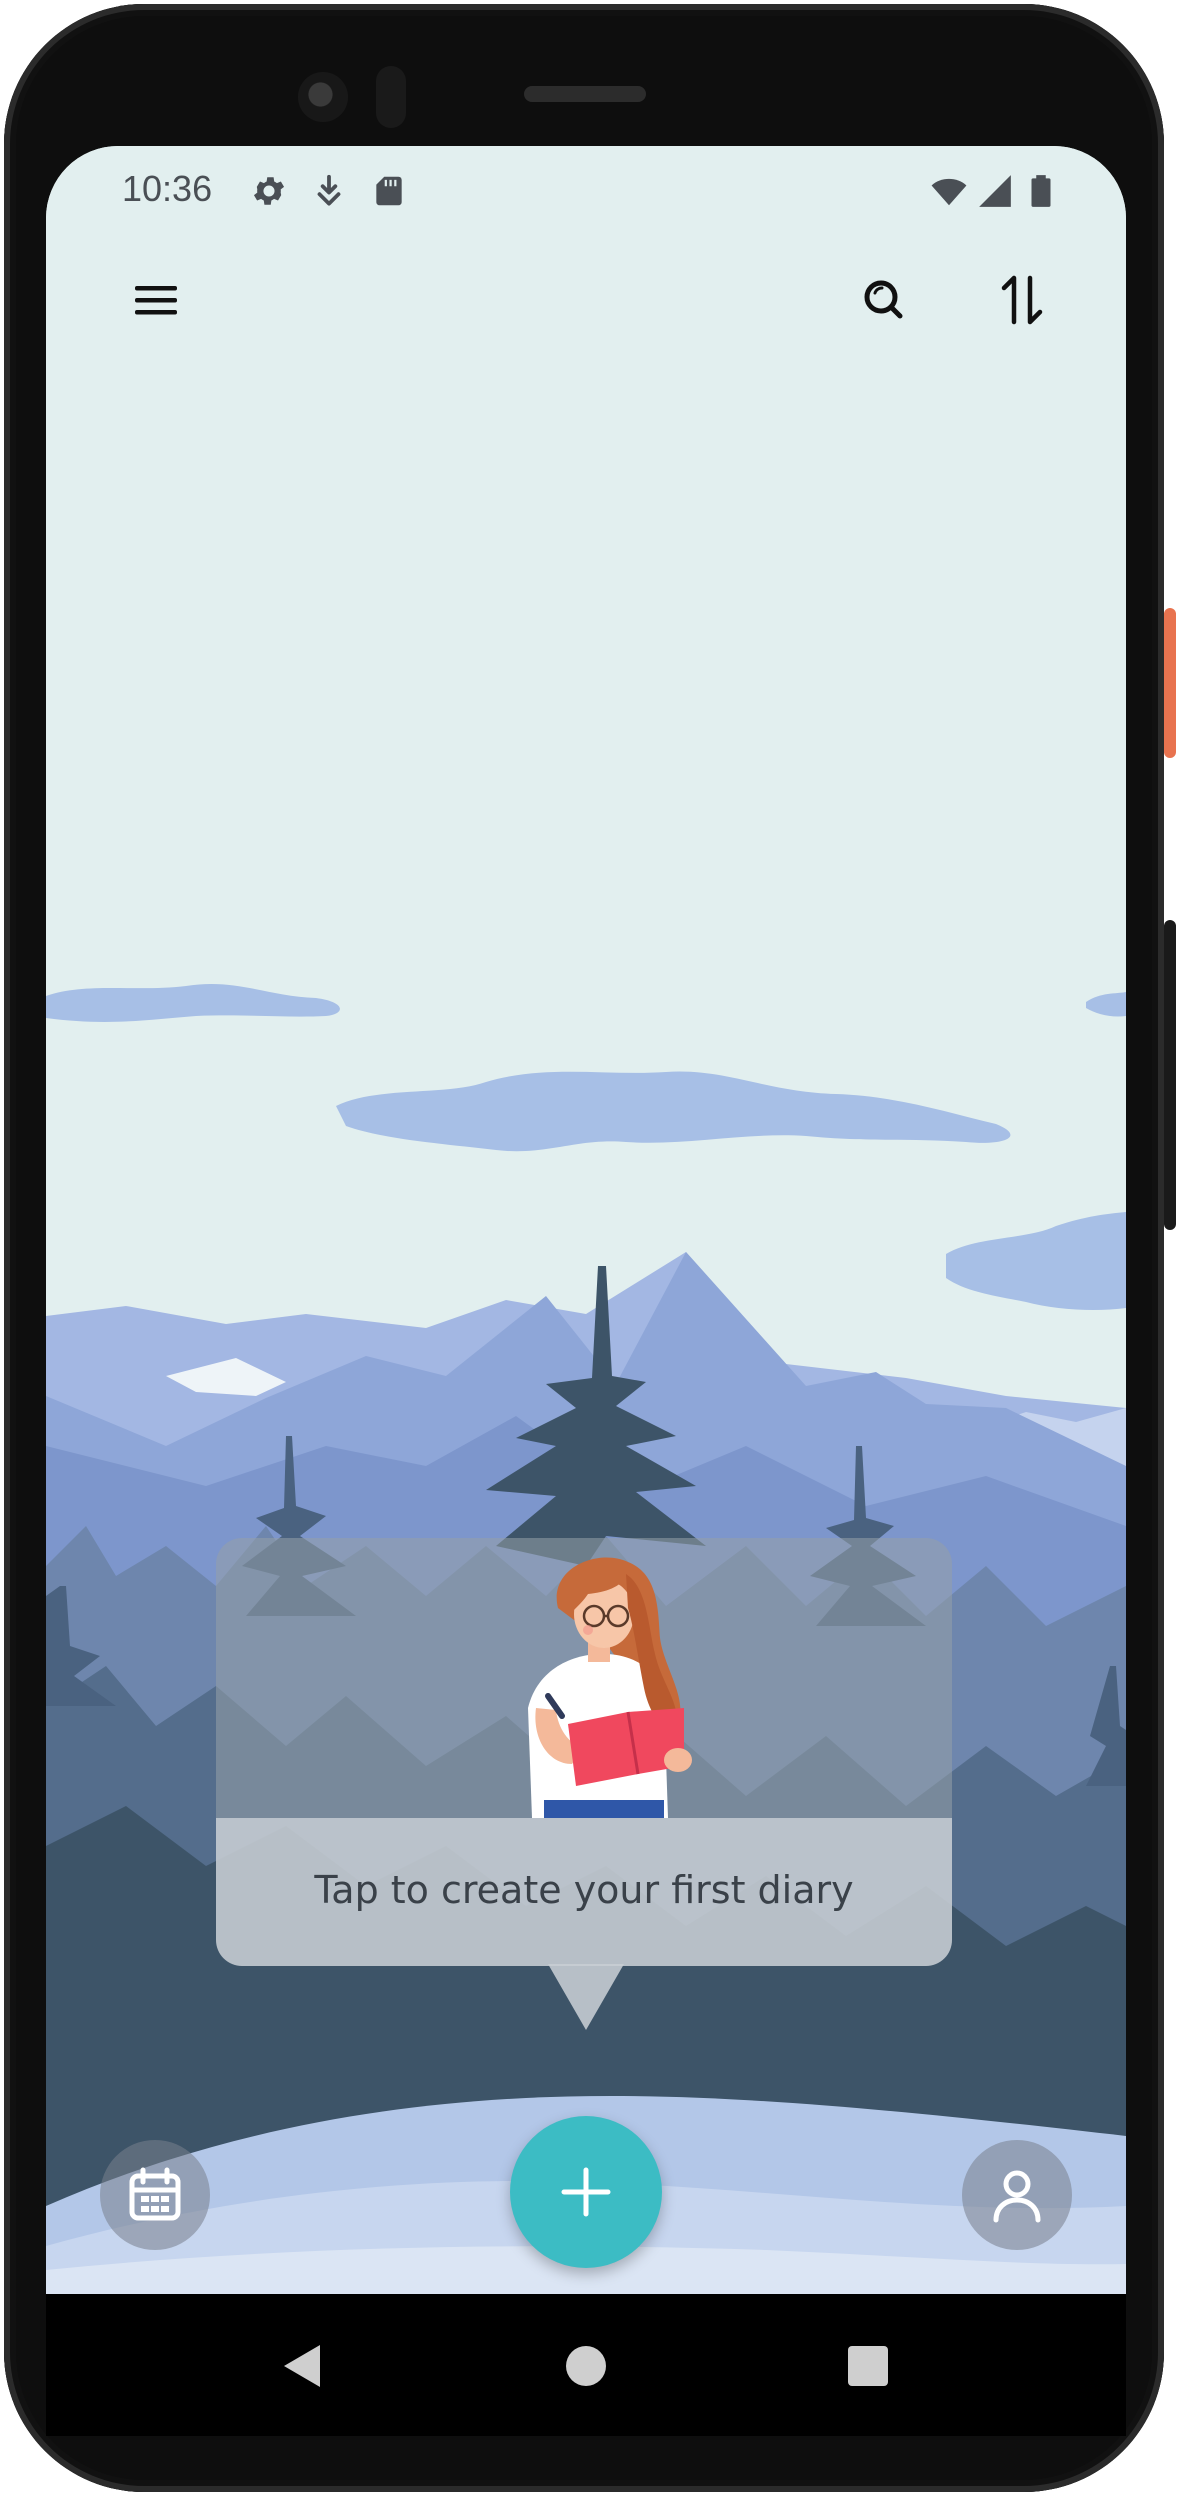  I want to click on sort-icon, so click(1022, 300).